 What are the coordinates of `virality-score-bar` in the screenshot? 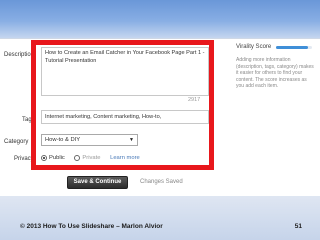 It's located at (294, 47).